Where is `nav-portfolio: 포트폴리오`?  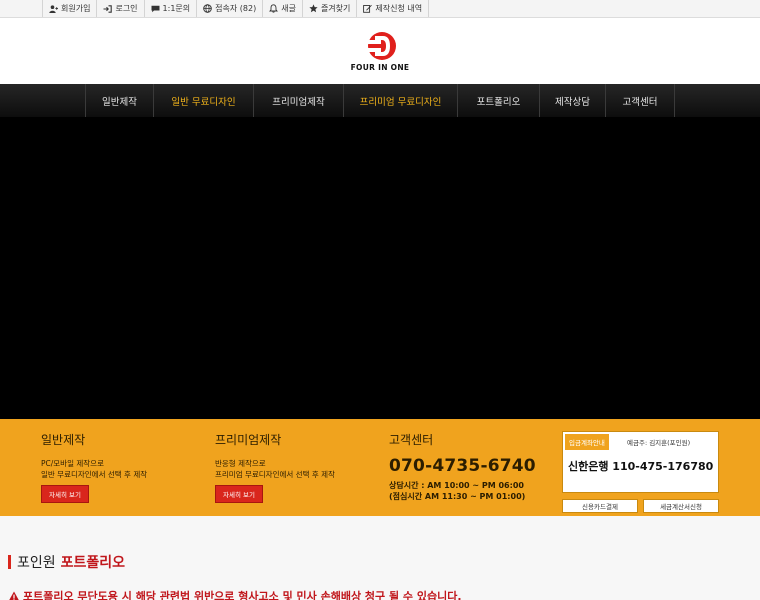 nav-portfolio: 포트폴리오 is located at coordinates (498, 100).